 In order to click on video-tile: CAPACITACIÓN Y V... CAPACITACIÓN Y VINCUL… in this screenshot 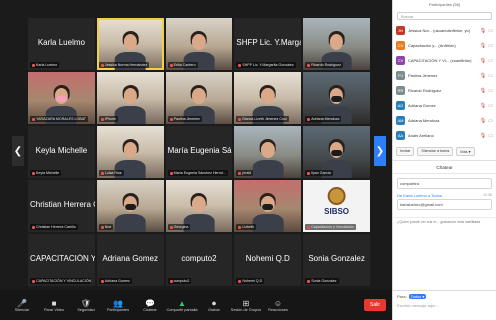, I will do `click(61, 260)`.